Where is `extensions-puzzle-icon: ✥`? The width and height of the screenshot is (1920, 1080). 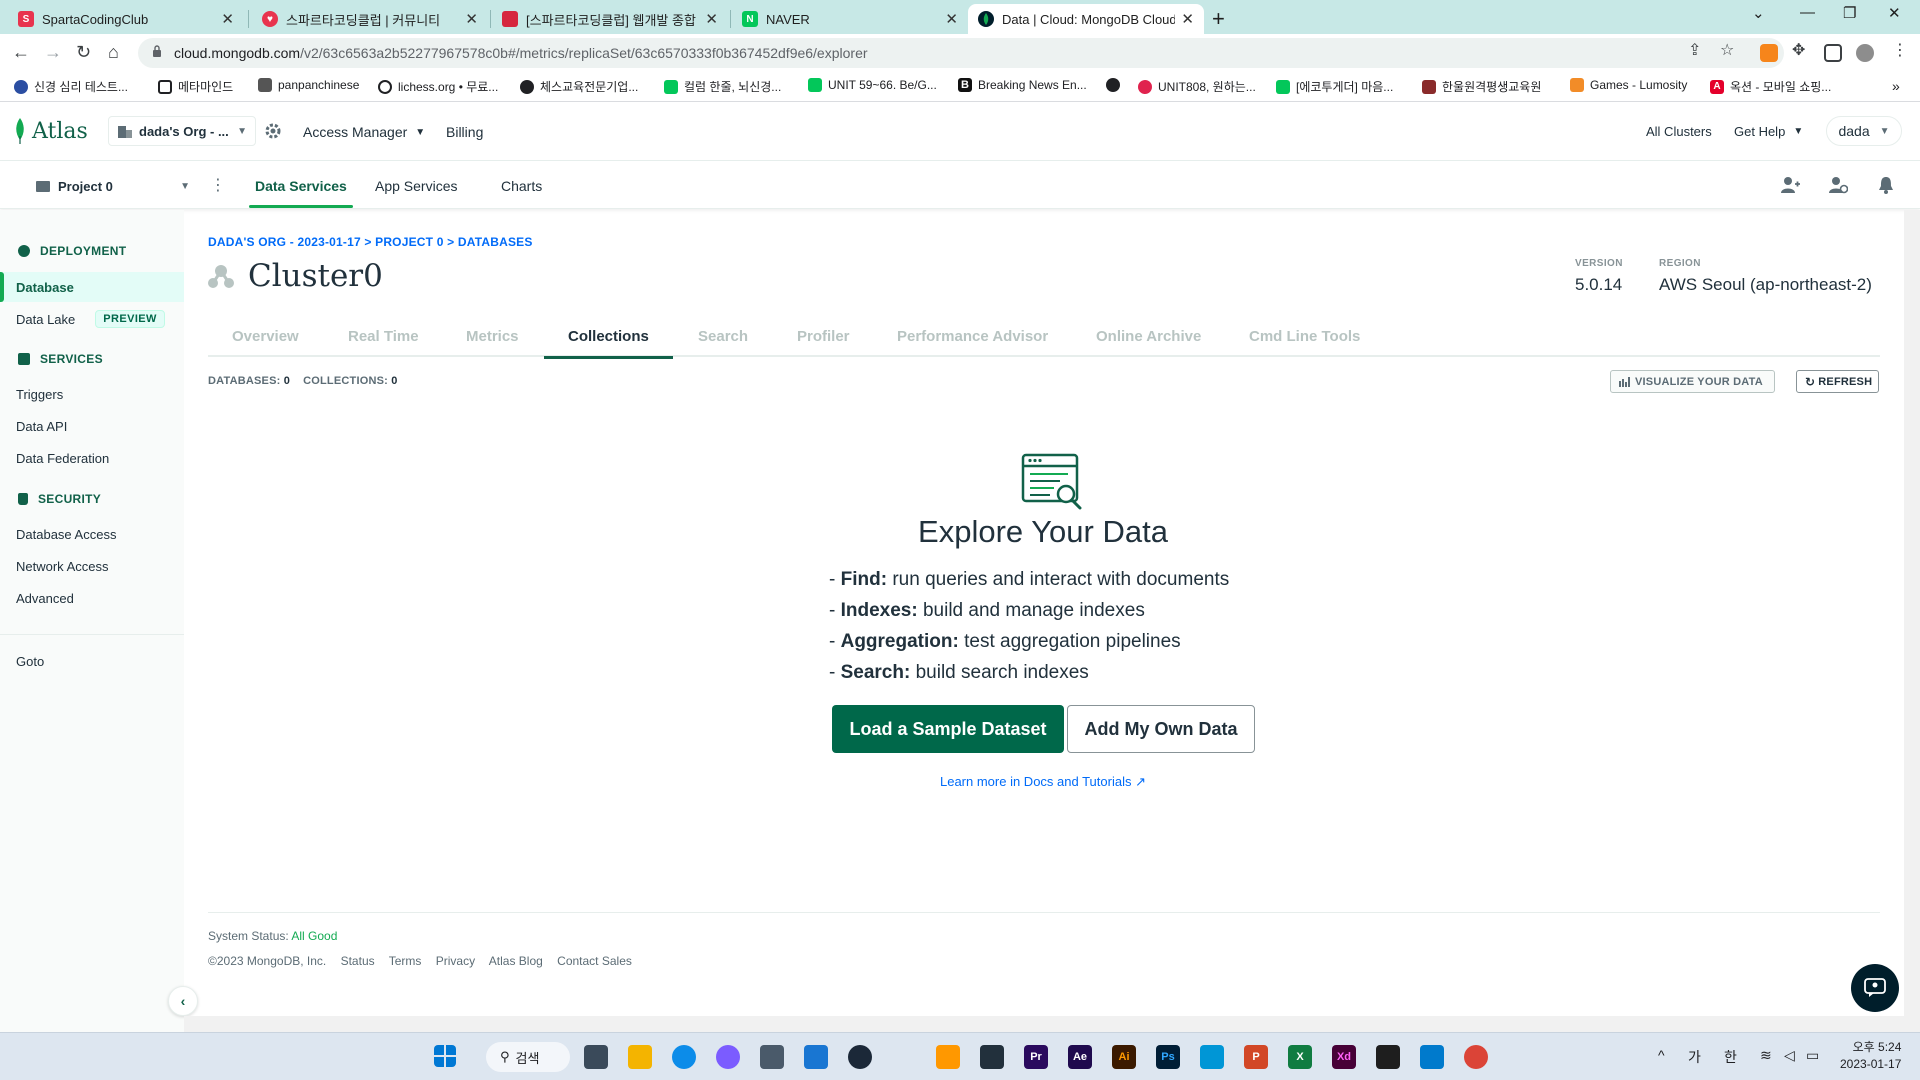
extensions-puzzle-icon: ✥ is located at coordinates (1798, 50).